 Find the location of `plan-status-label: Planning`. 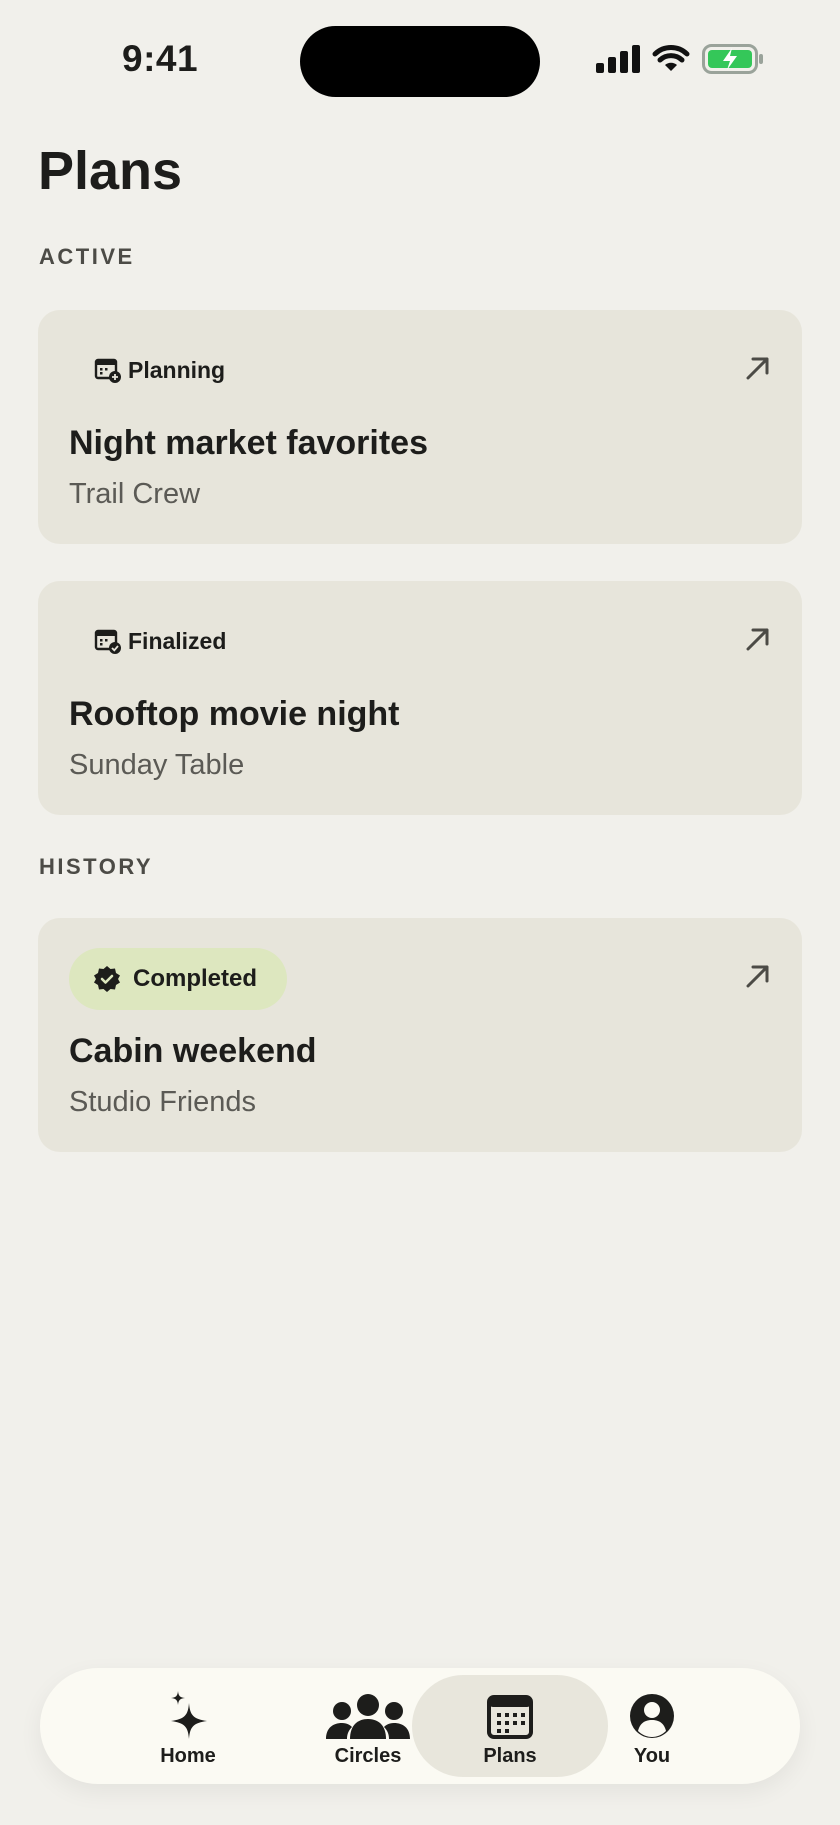

plan-status-label: Planning is located at coordinates (177, 369).